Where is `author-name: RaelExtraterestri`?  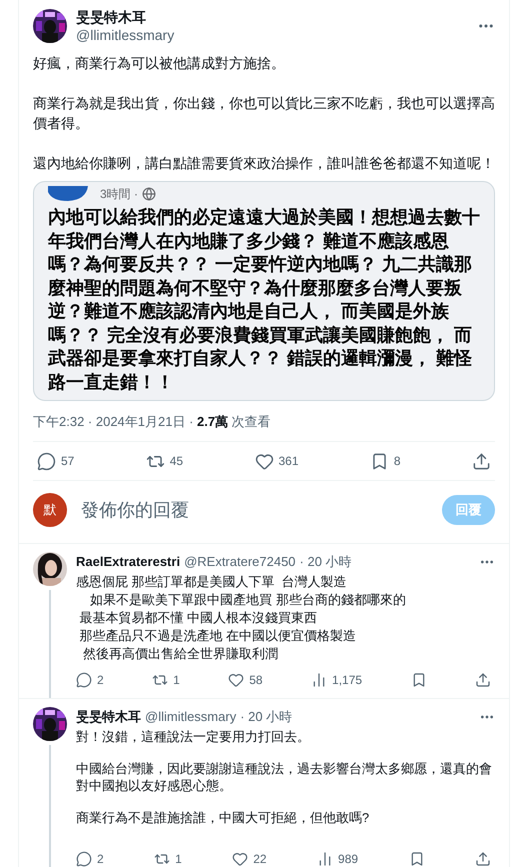
author-name: RaelExtraterestri is located at coordinates (128, 562).